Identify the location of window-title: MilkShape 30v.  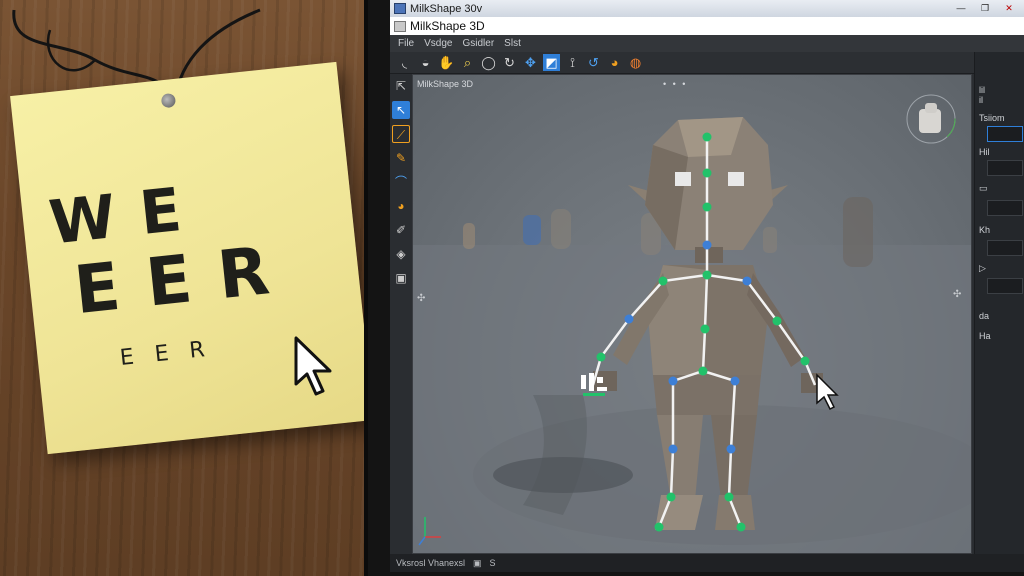
(446, 8).